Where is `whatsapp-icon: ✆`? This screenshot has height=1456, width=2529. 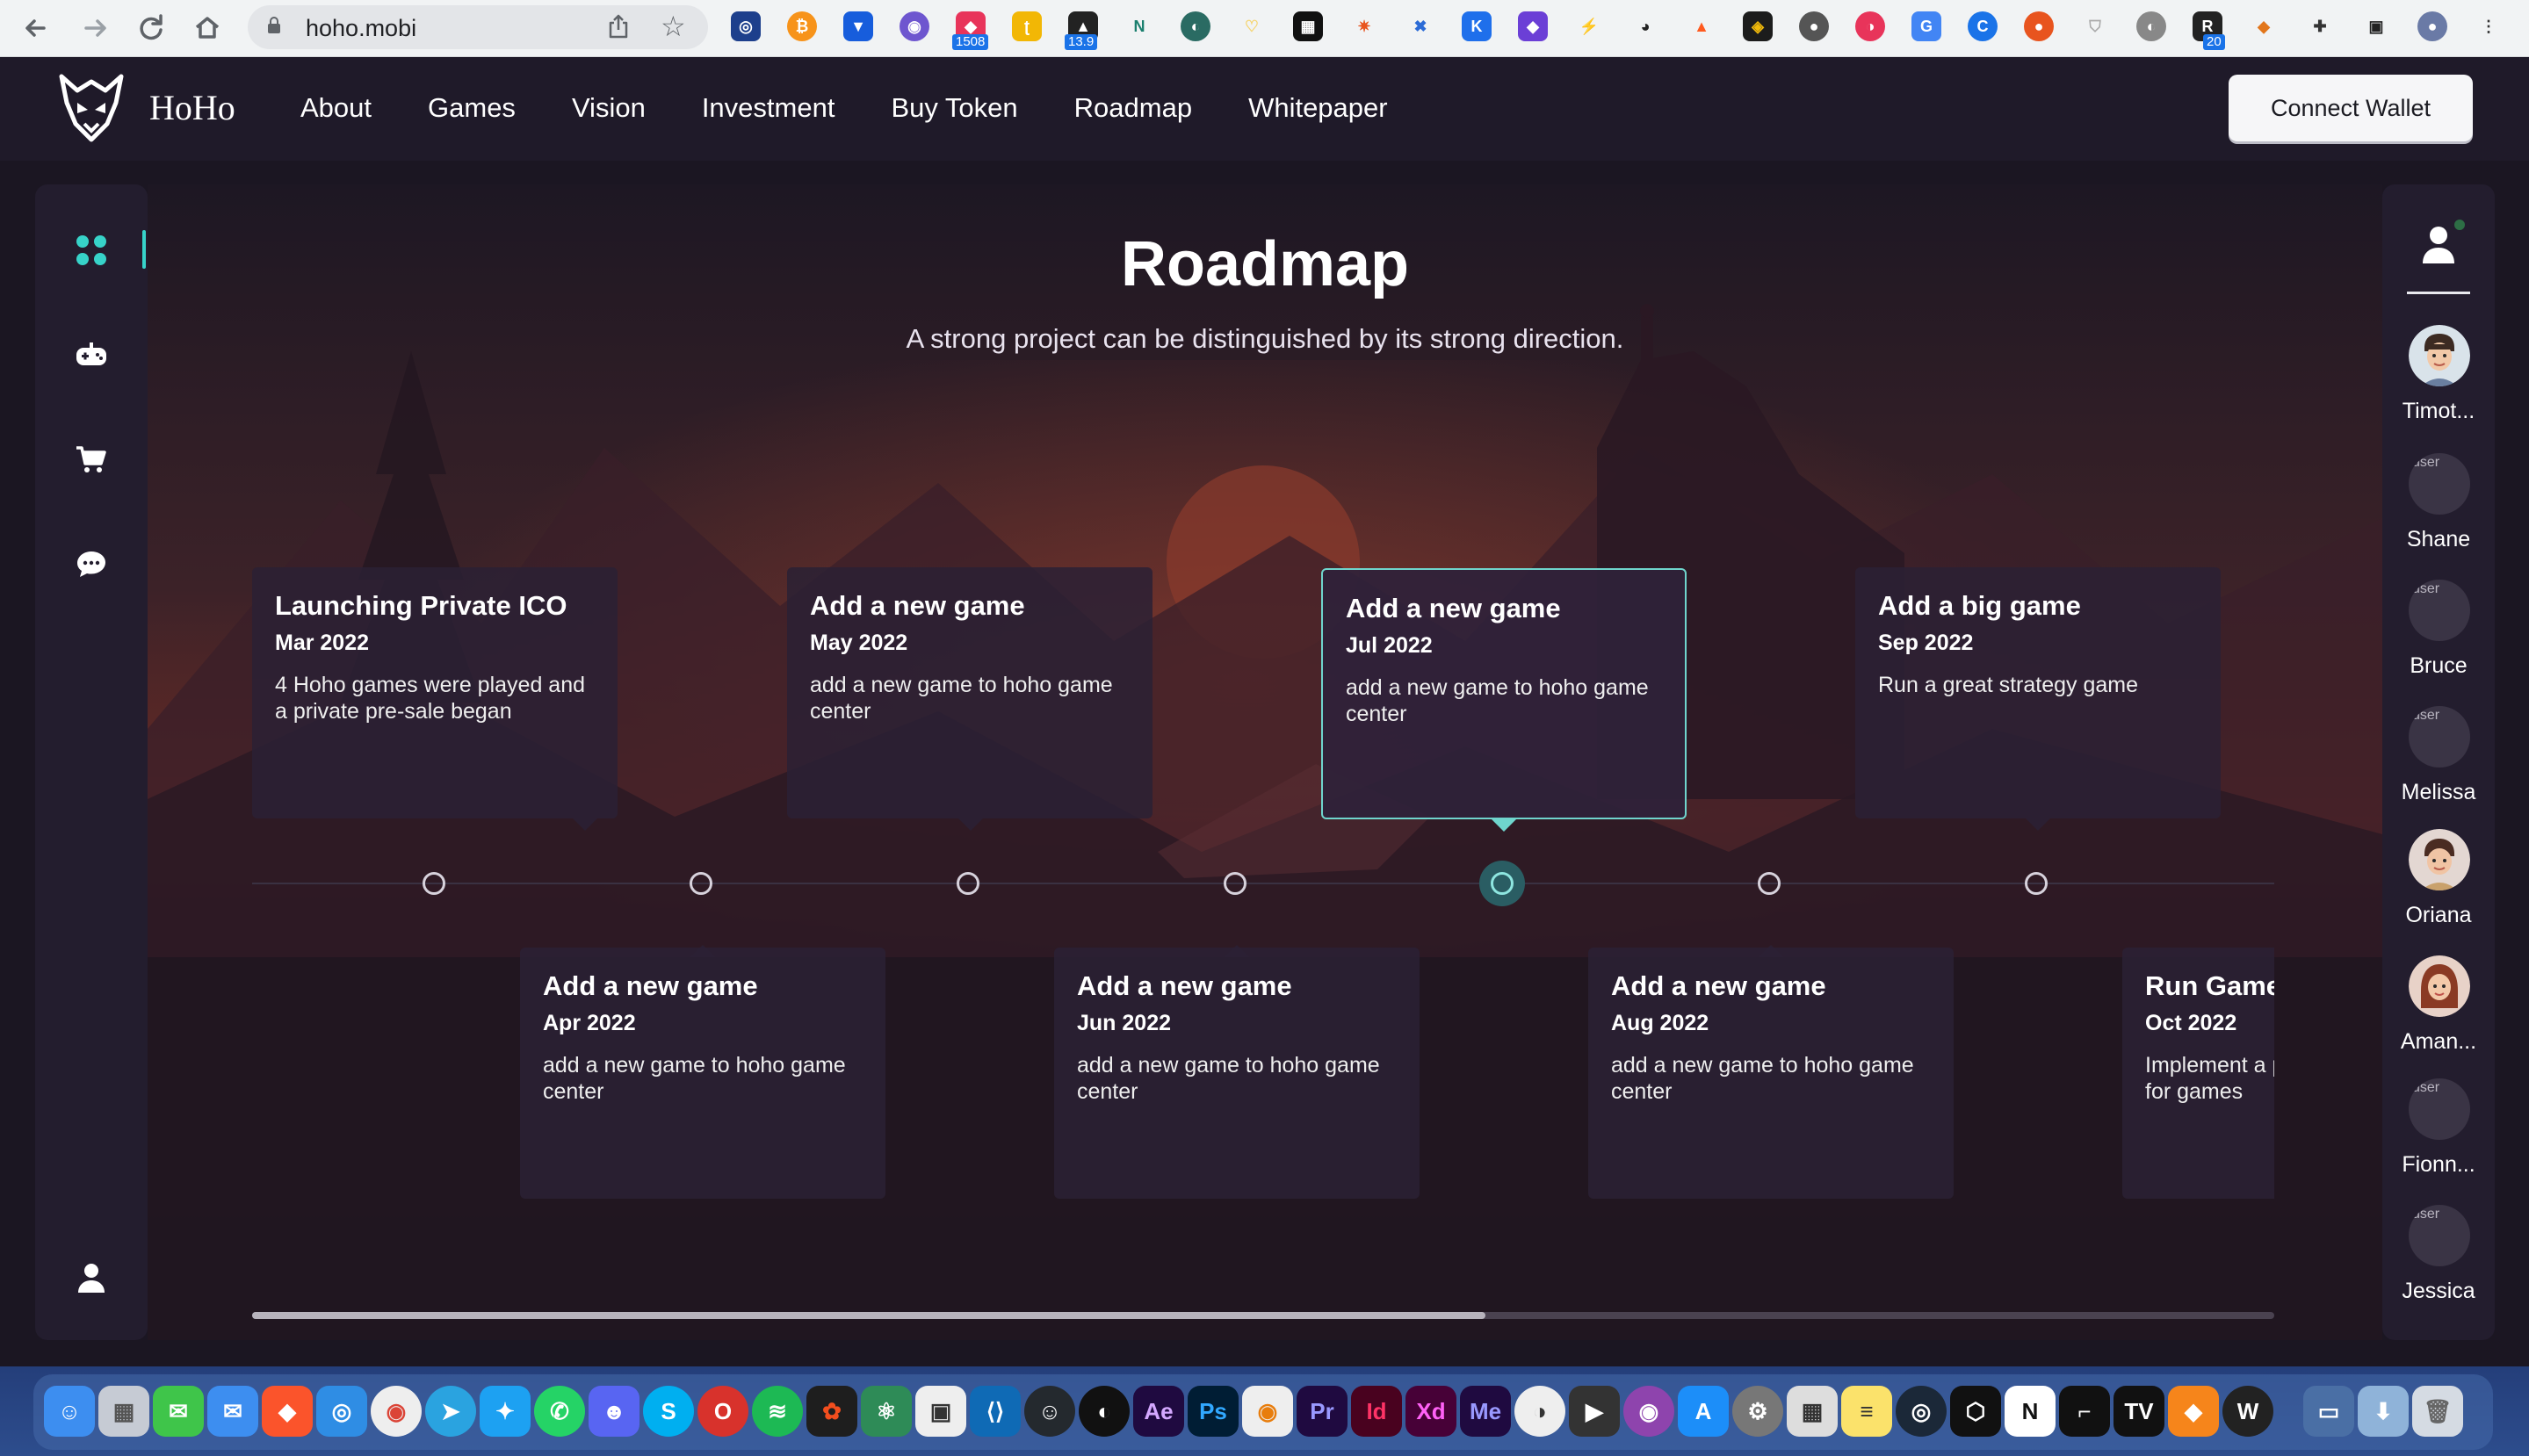 whatsapp-icon: ✆ is located at coordinates (559, 1411).